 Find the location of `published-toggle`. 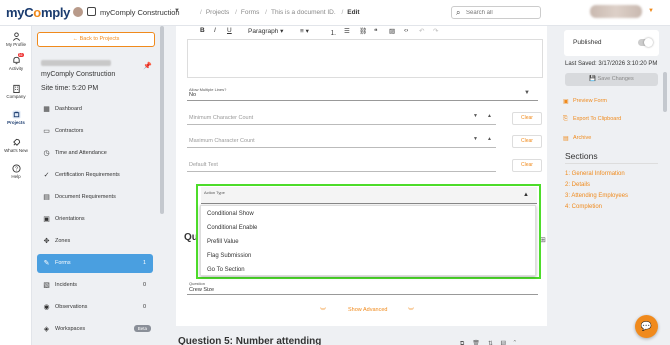

published-toggle is located at coordinates (645, 42).